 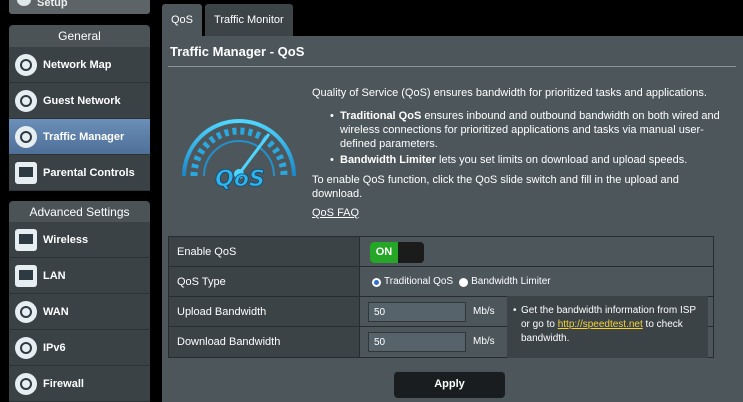 What do you see at coordinates (26, 347) in the screenshot?
I see `ipv6-globe-icon` at bounding box center [26, 347].